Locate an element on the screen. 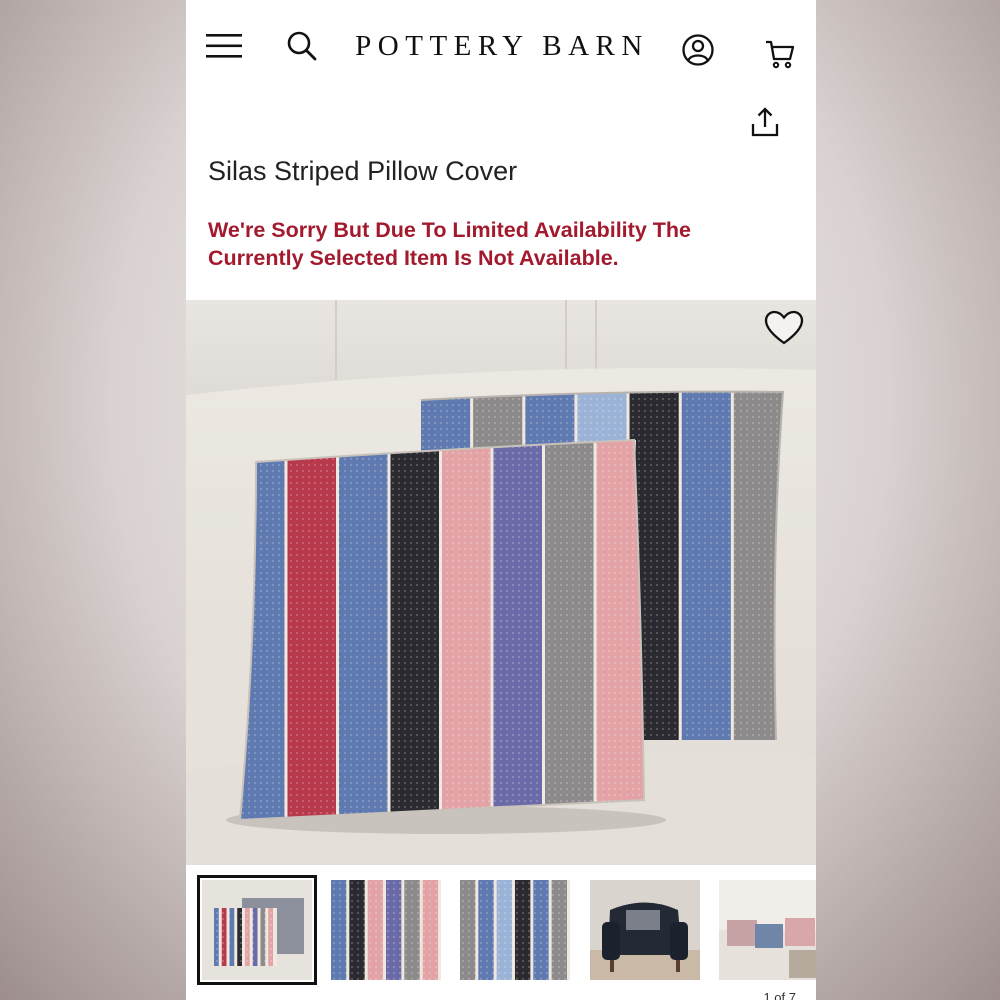  cart-icon is located at coordinates (780, 54).